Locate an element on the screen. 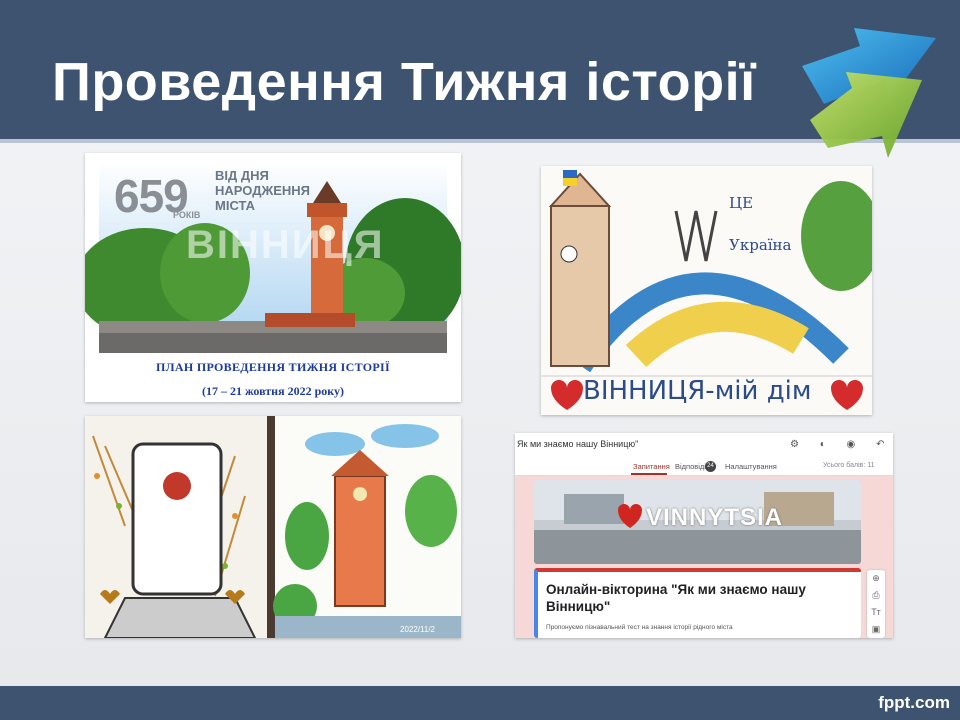 This screenshot has height=720, width=960. years-label: РОКІВ is located at coordinates (187, 215).